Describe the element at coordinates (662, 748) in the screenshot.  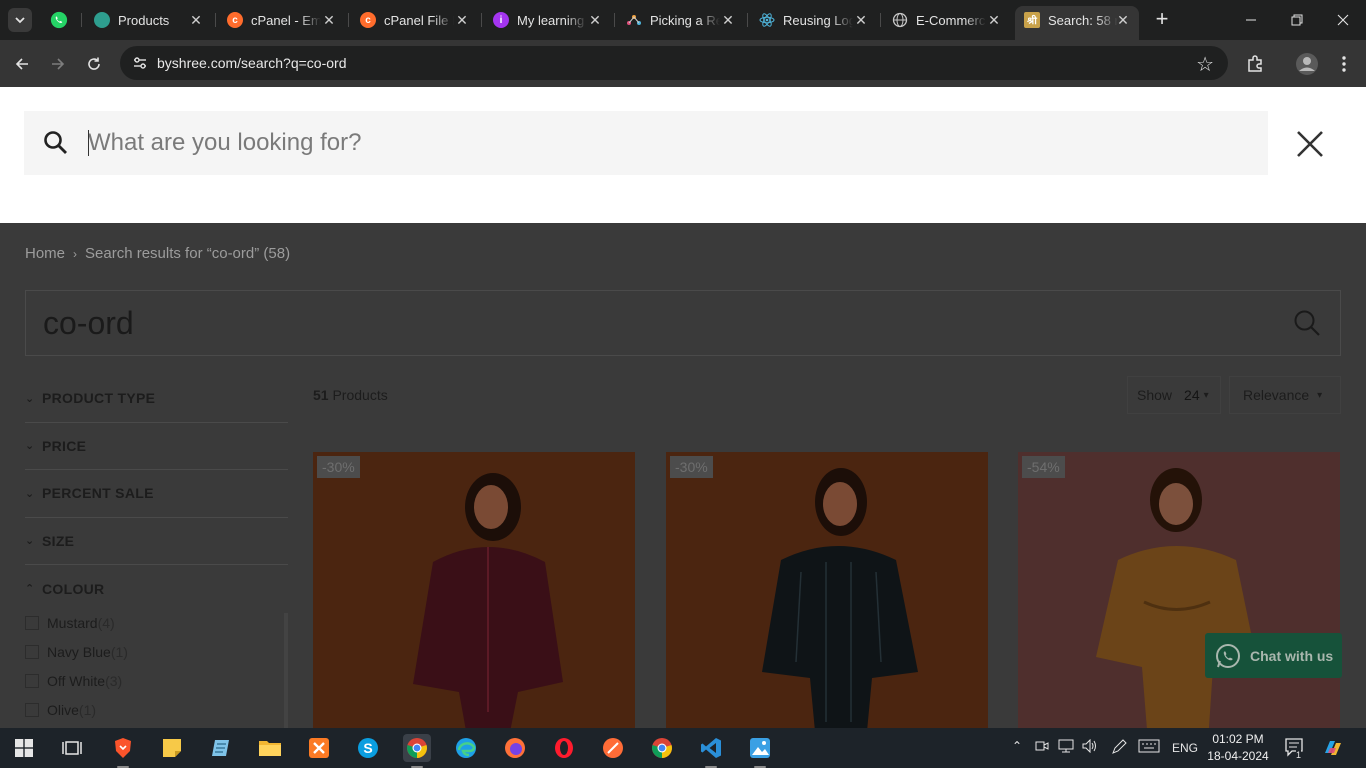
I see `taskbar-chrome-profile` at that location.